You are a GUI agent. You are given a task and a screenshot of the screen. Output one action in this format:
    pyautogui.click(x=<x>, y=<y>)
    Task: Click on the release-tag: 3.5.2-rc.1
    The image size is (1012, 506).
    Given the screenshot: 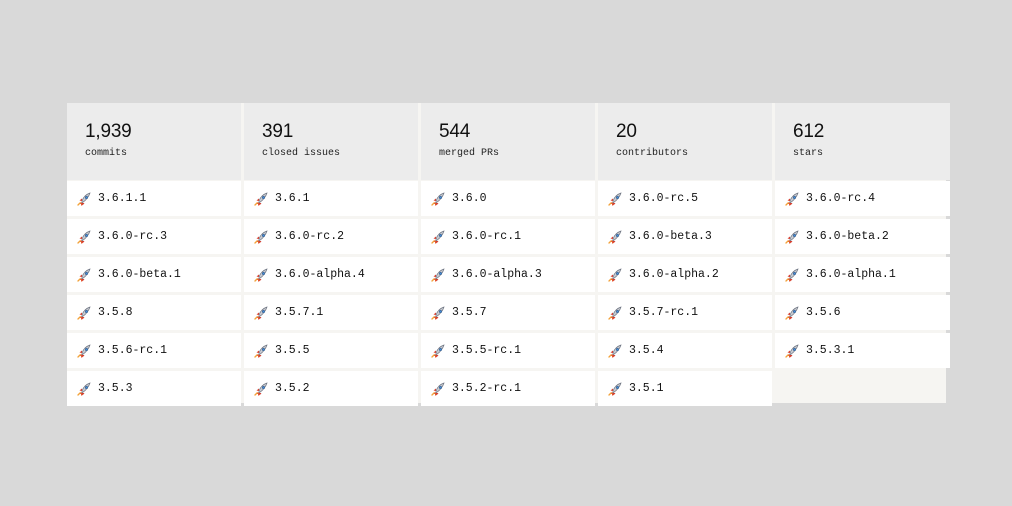 What is the action you would take?
    pyautogui.click(x=508, y=388)
    